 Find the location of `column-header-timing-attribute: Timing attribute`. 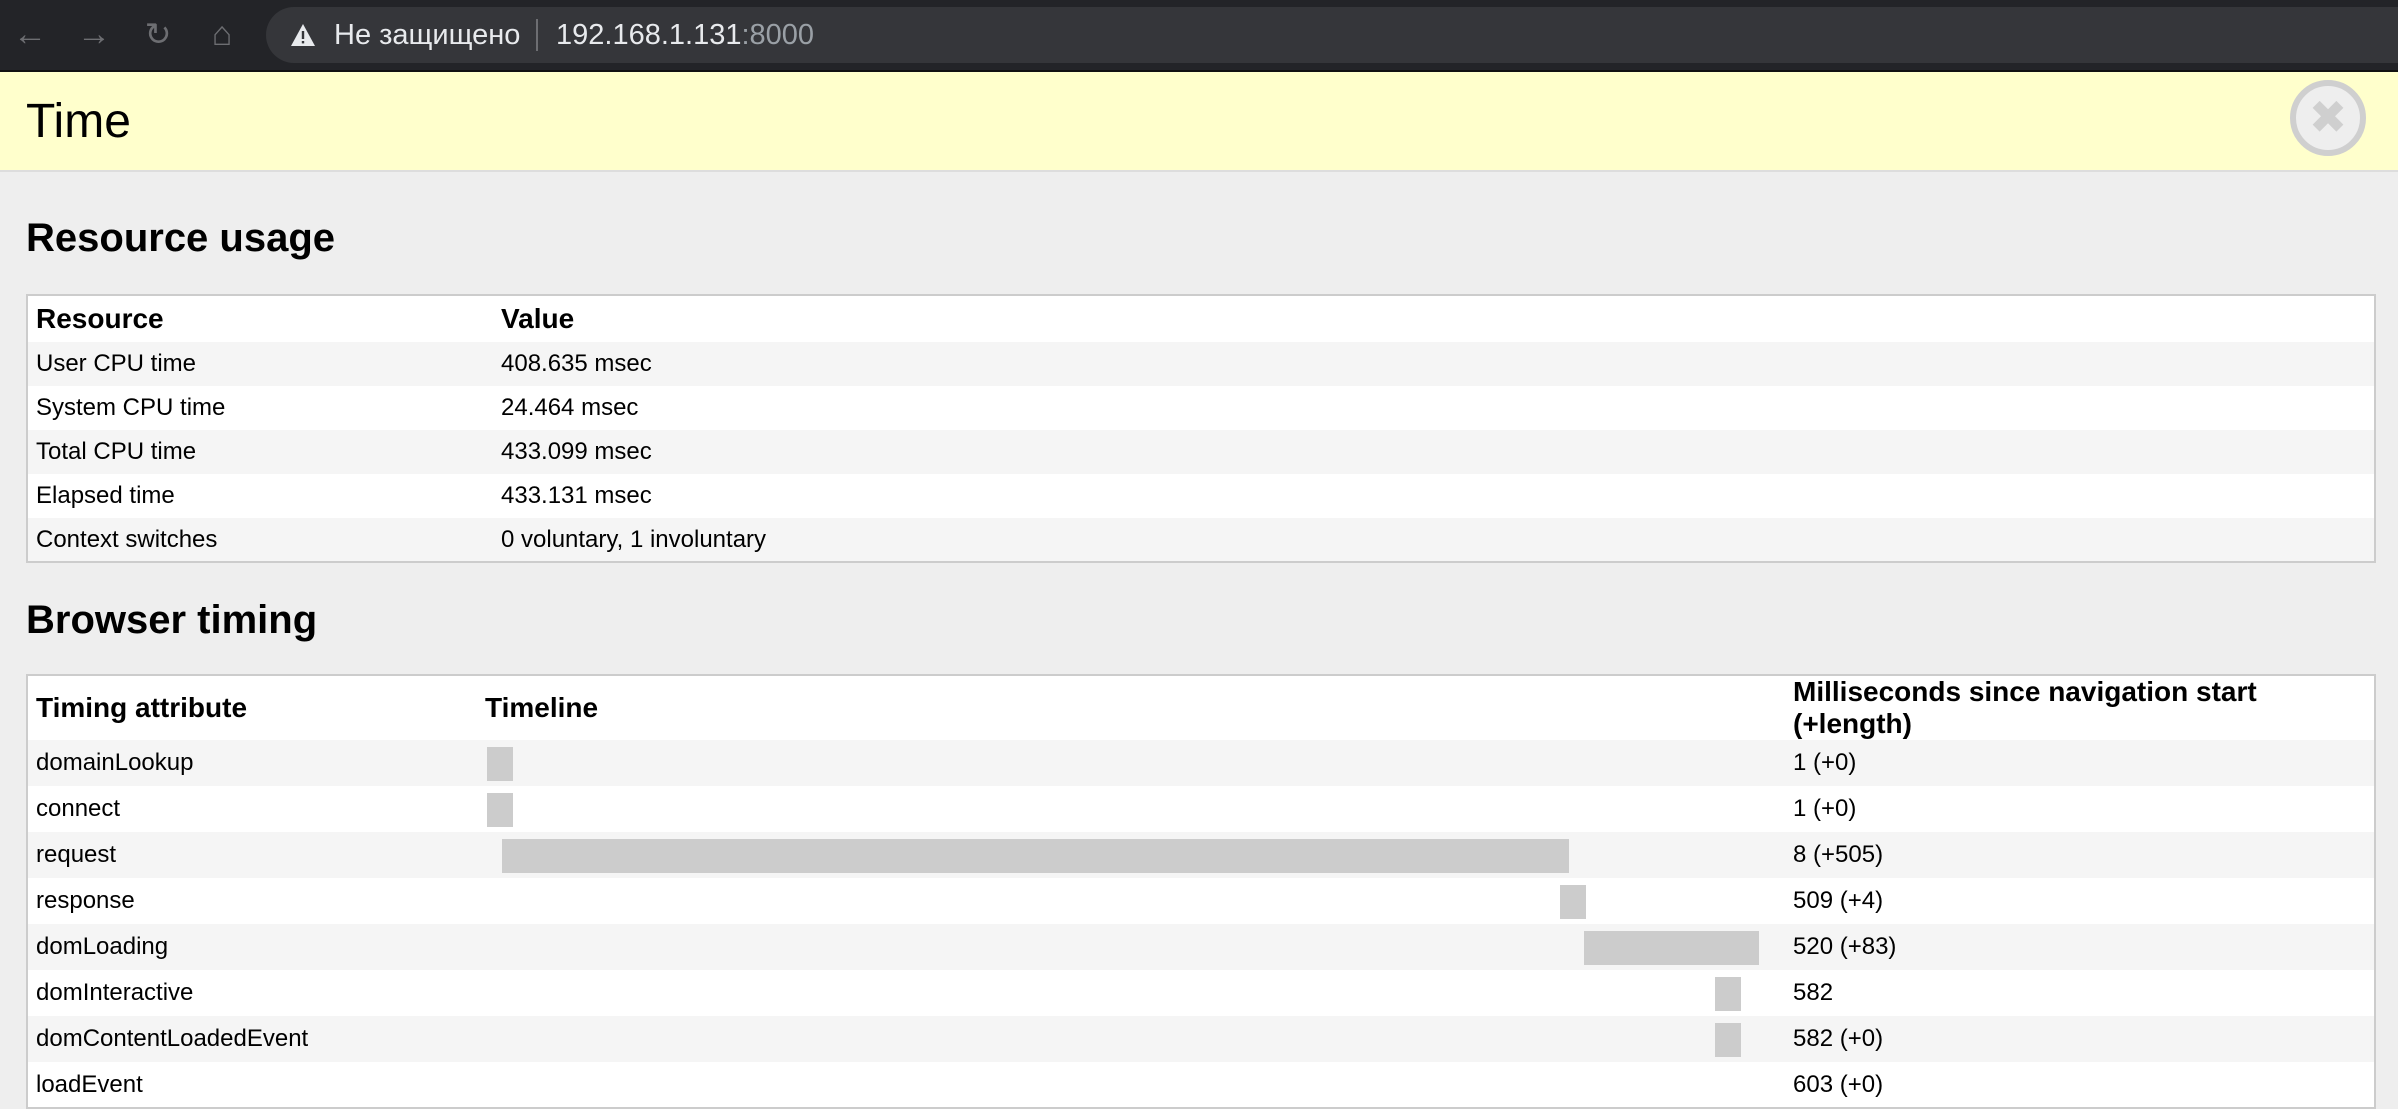

column-header-timing-attribute: Timing attribute is located at coordinates (142, 707).